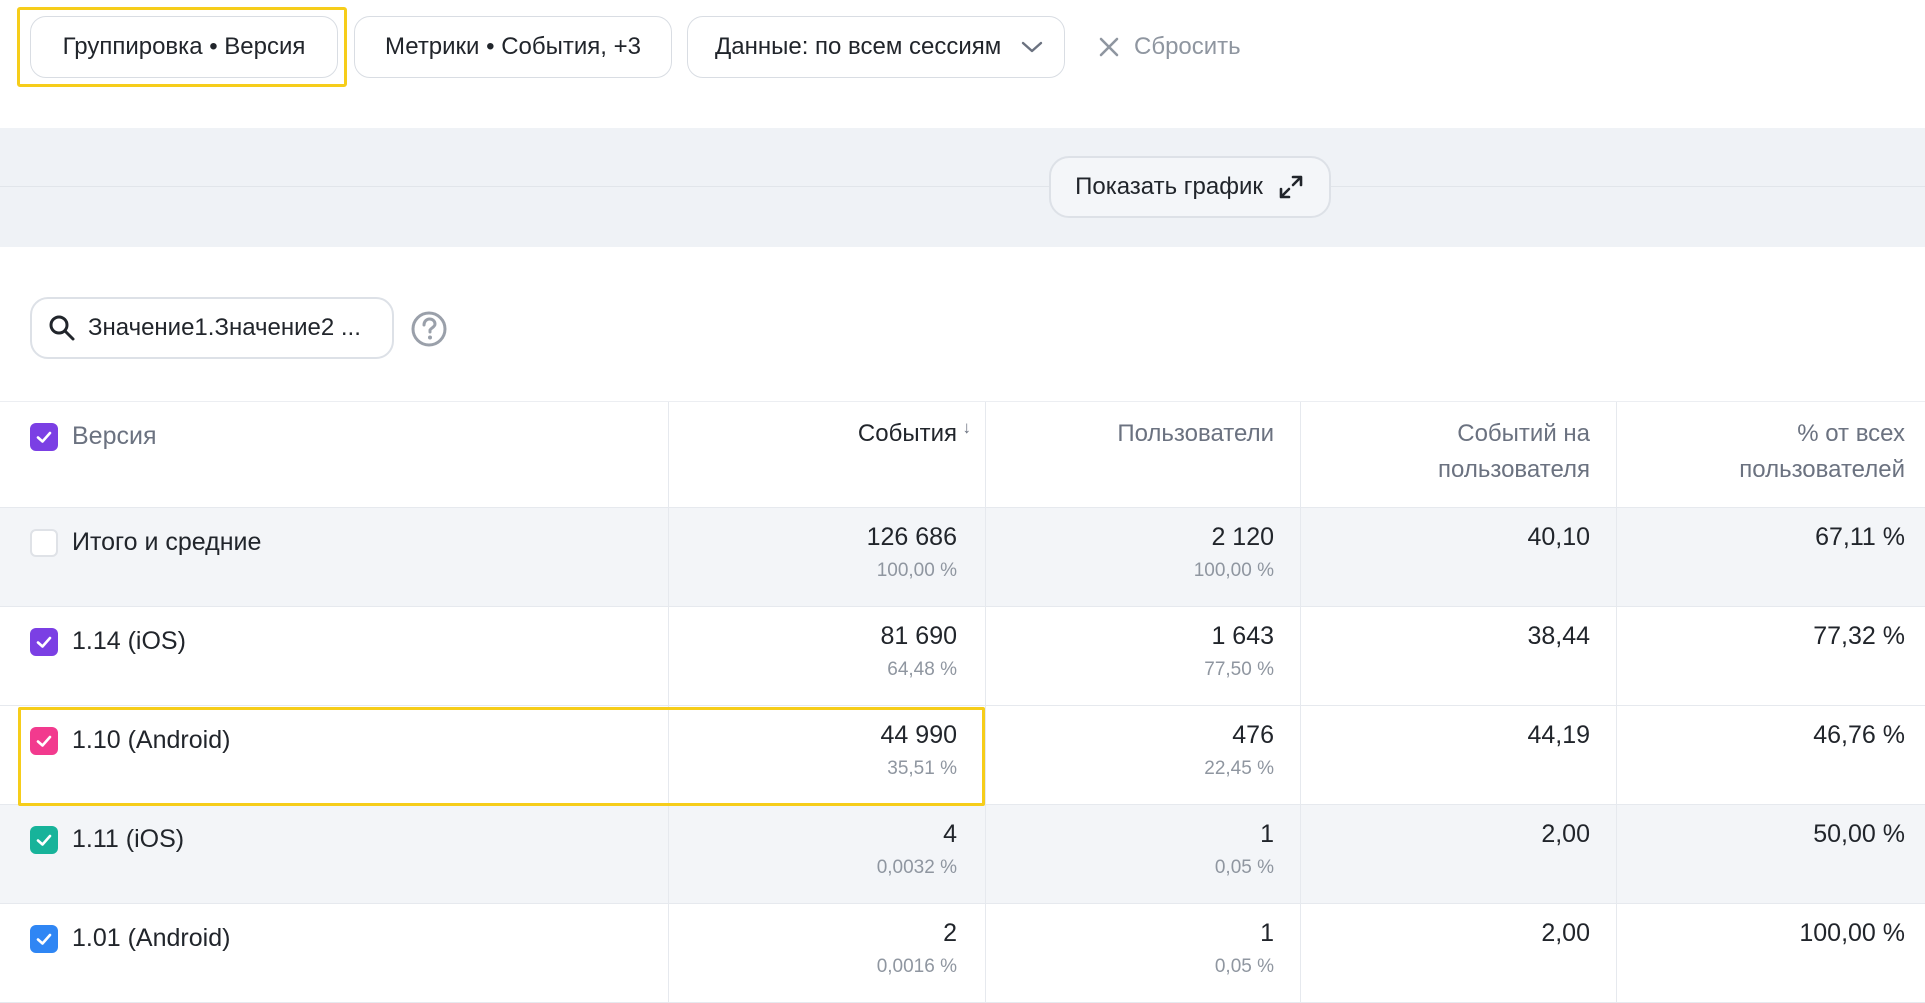 The height and width of the screenshot is (1003, 1925). I want to click on per-user-value: 38,44, so click(1558, 636).